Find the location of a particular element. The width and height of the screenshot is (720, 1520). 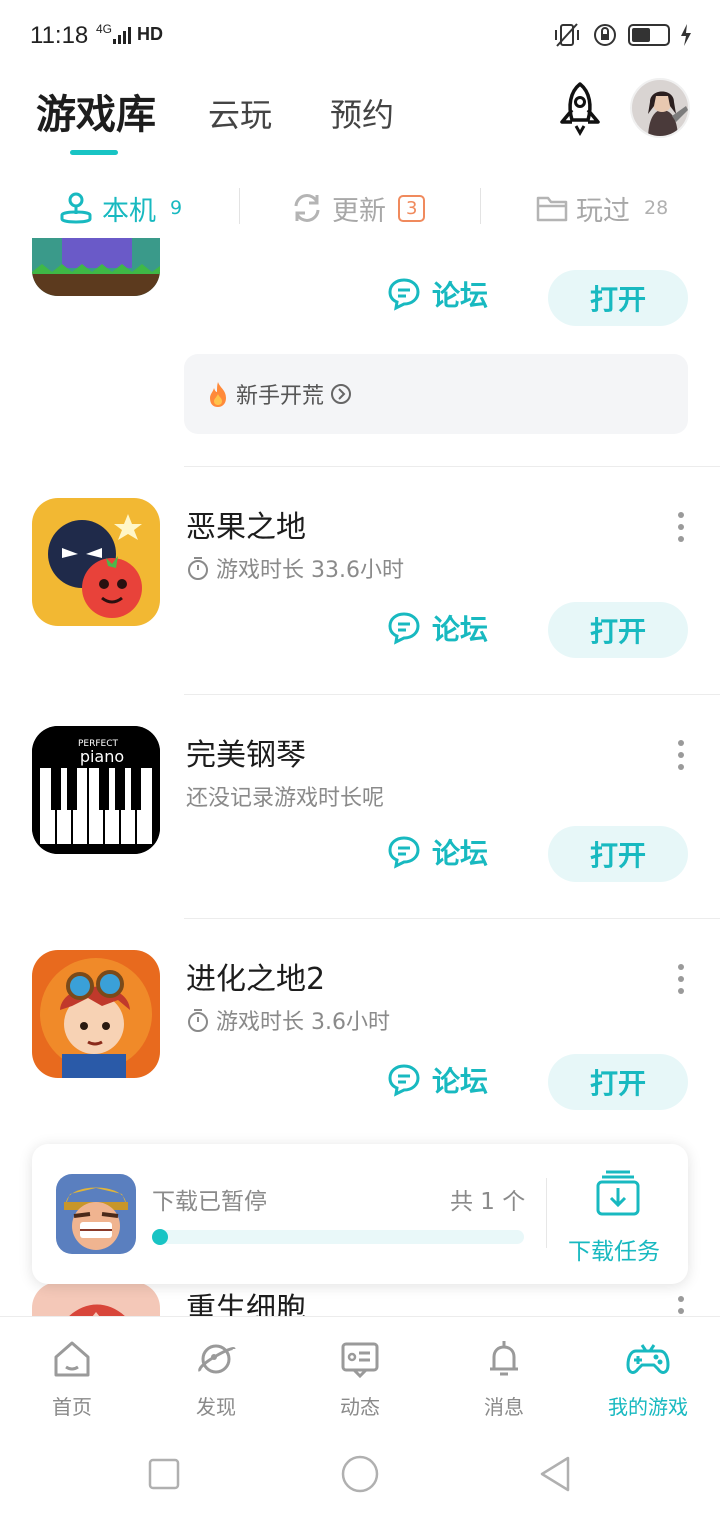

nav-label: 消息 is located at coordinates (504, 1407).